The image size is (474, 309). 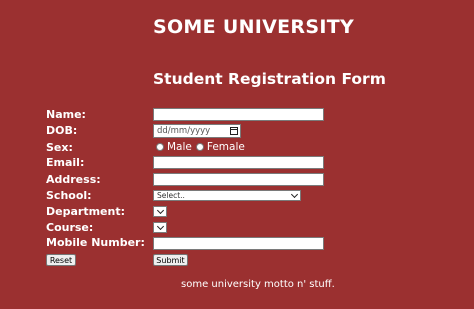 I want to click on form-title: Student Registration Form, so click(x=269, y=79).